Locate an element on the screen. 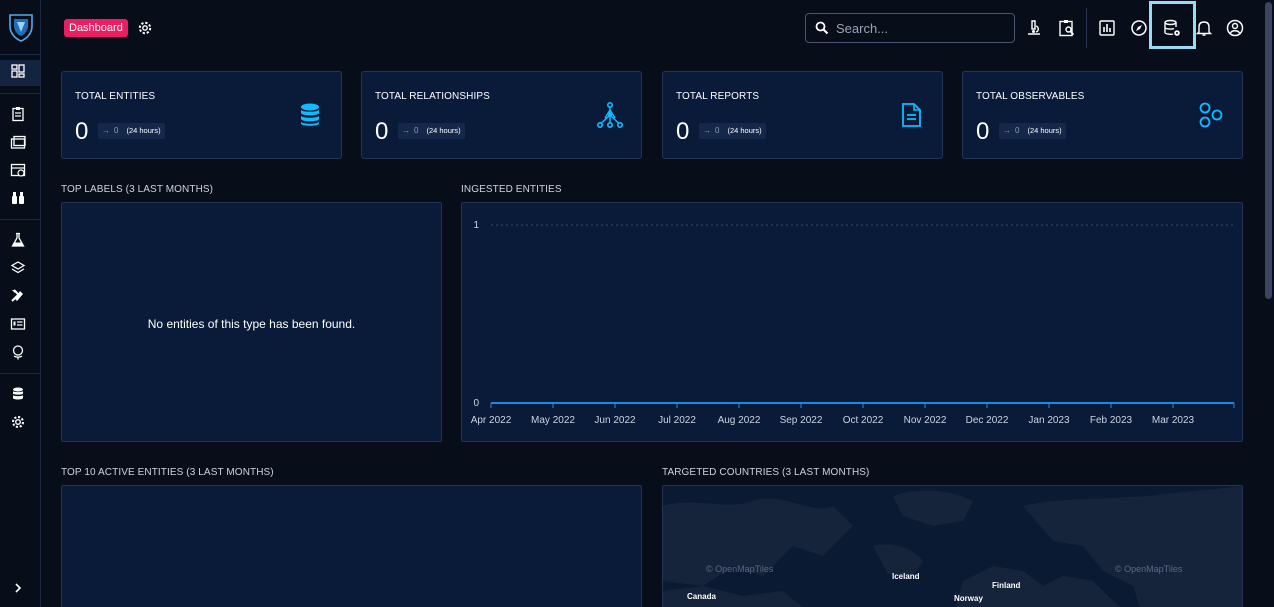 Image resolution: width=1274 pixels, height=607 pixels. sidebar-item-data is located at coordinates (19, 395).